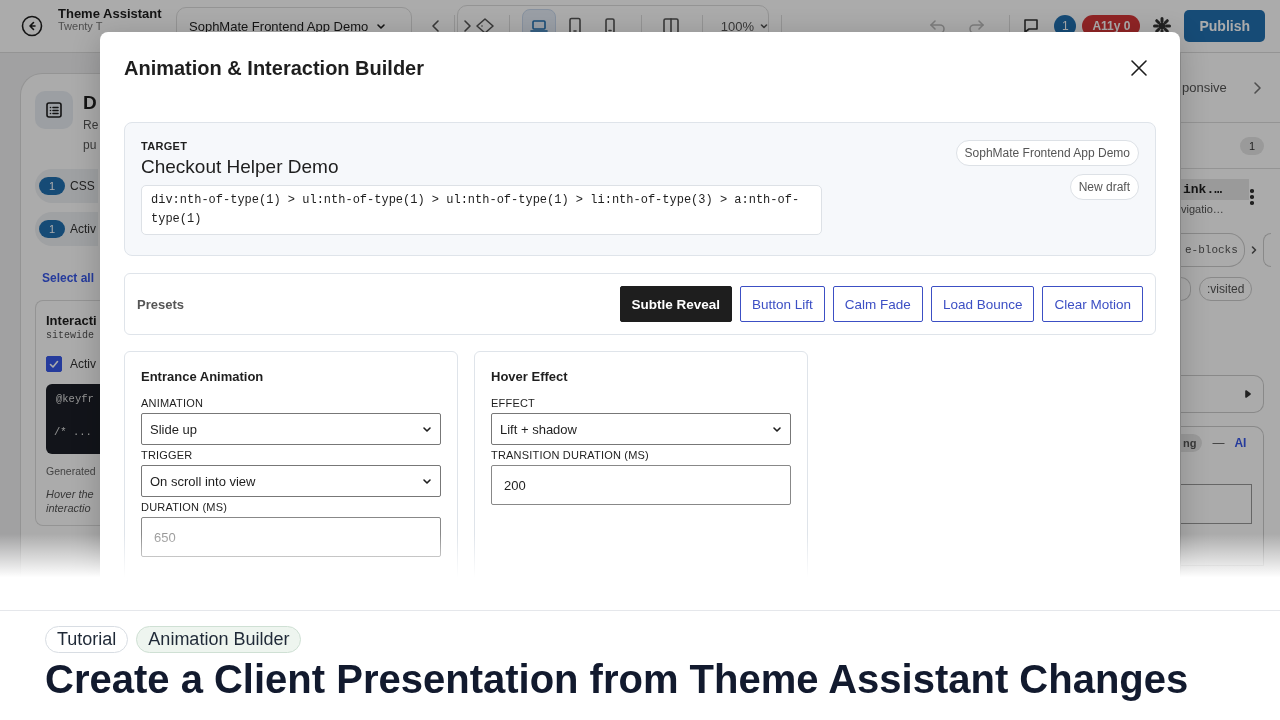  What do you see at coordinates (167, 455) in the screenshot?
I see `field-label: TRIGGER` at bounding box center [167, 455].